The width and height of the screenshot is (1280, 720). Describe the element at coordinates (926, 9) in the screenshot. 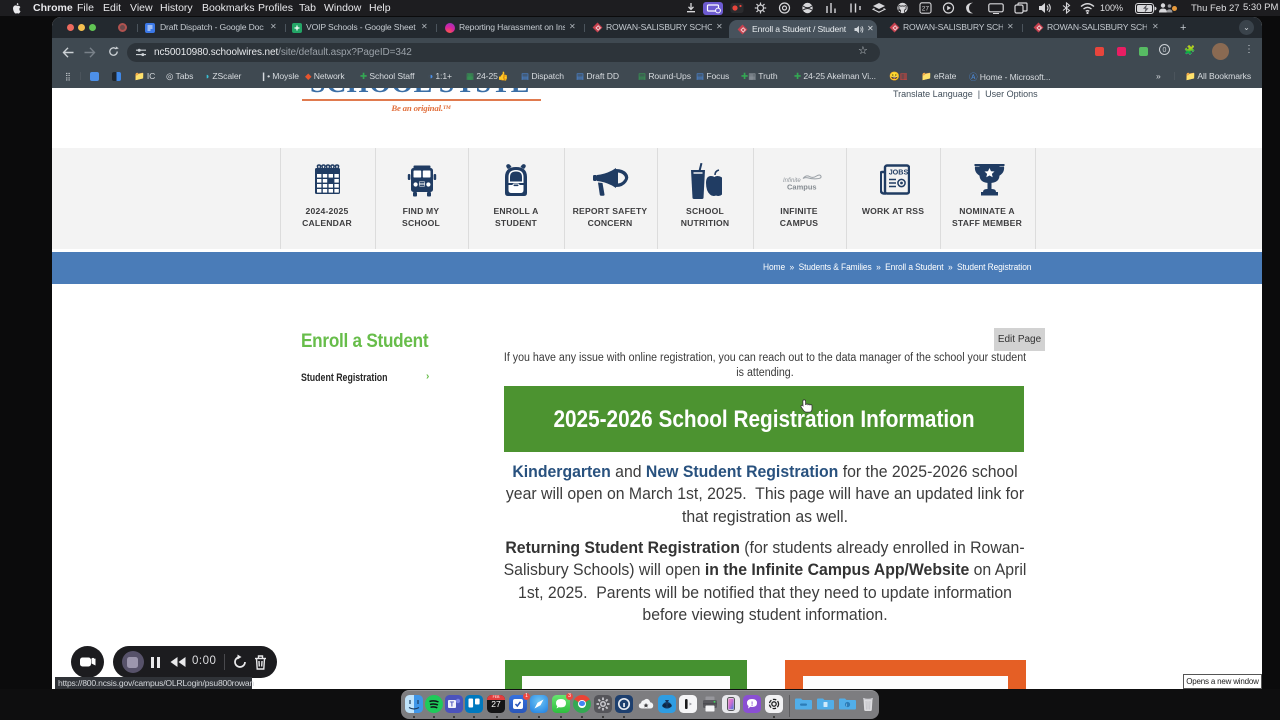

I see `svg-text: 27` at that location.